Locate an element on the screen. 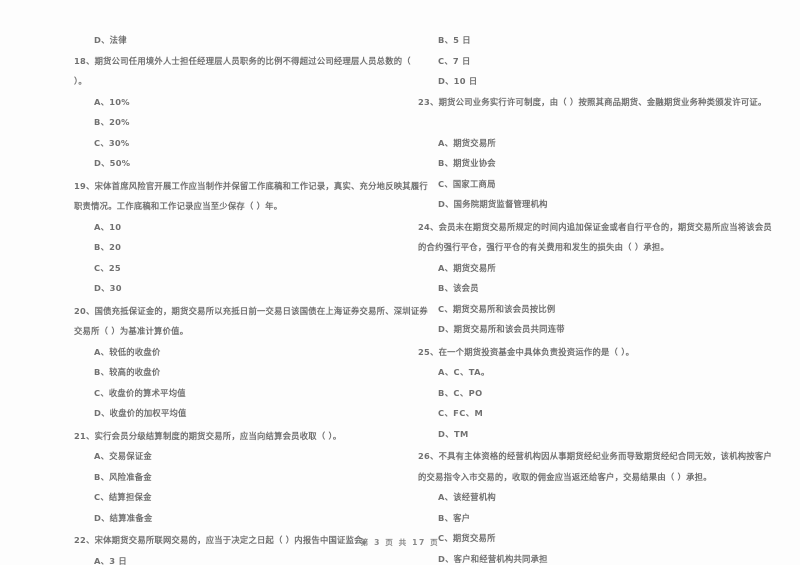 The image size is (800, 571). question-21-option-b: B、风险准备金 is located at coordinates (234, 477).